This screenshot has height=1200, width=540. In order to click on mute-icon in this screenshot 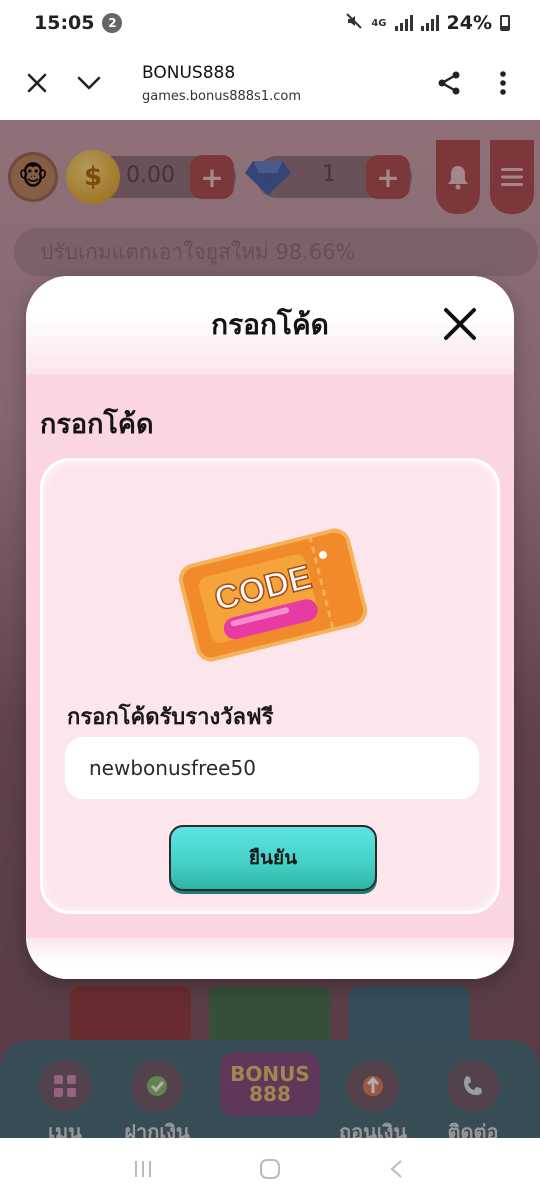, I will do `click(354, 23)`.